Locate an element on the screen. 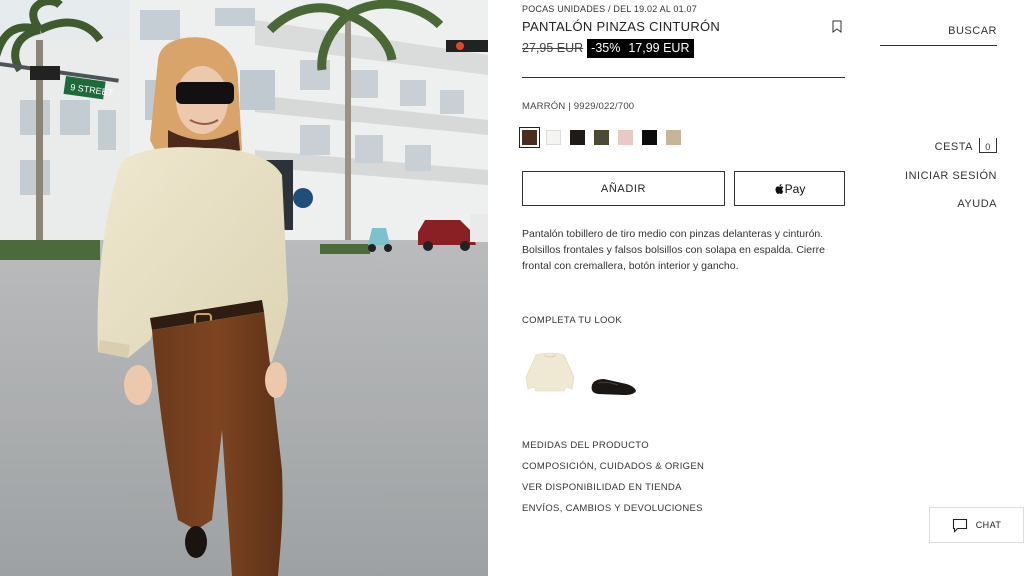  cart-label: CESTA is located at coordinates (953, 147).